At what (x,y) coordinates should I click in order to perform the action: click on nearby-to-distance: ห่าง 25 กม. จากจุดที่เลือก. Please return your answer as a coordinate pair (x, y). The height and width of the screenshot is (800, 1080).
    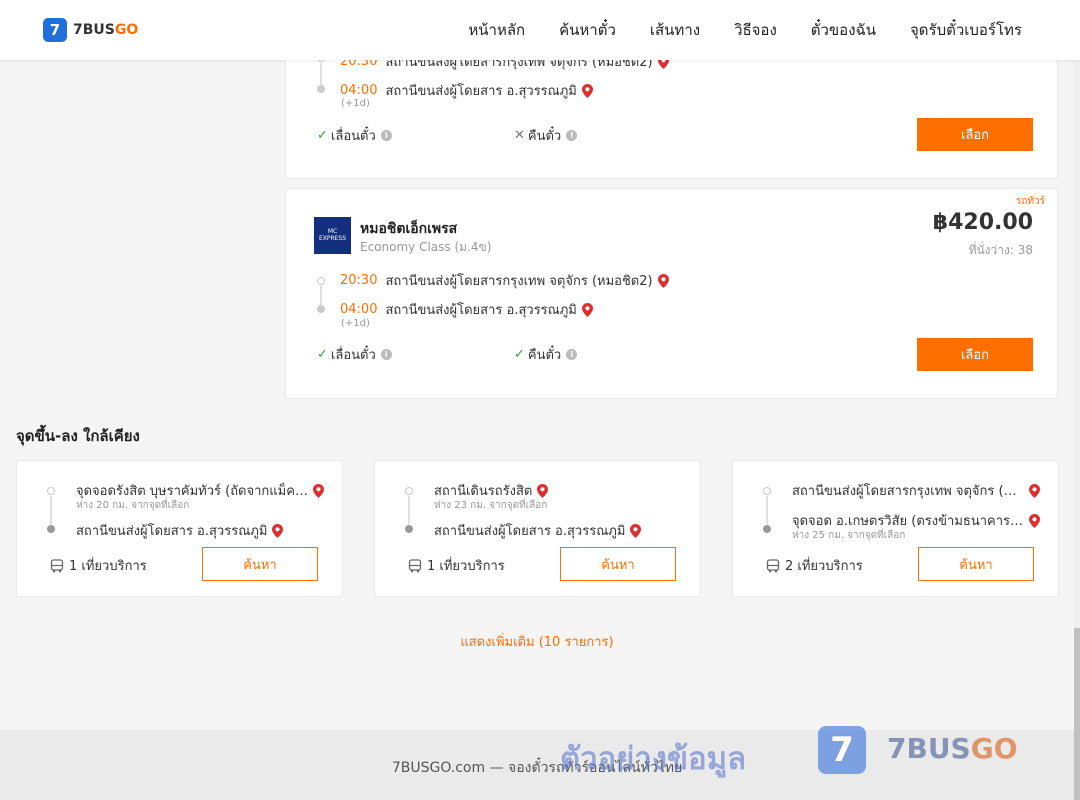
    Looking at the image, I should click on (849, 535).